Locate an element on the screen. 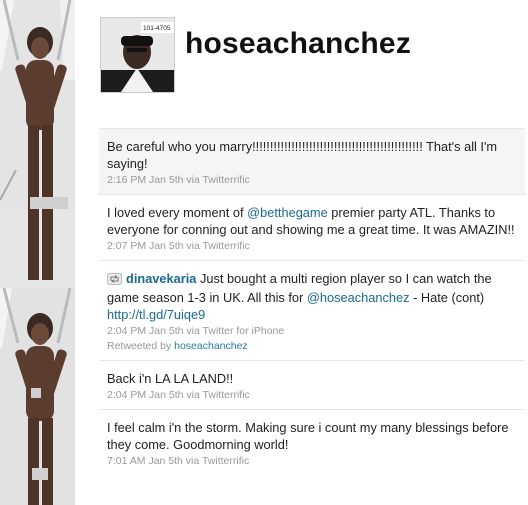 The image size is (528, 505). tweet-meta: 2:04 PM Jan 5th via Twitterrific is located at coordinates (312, 395).